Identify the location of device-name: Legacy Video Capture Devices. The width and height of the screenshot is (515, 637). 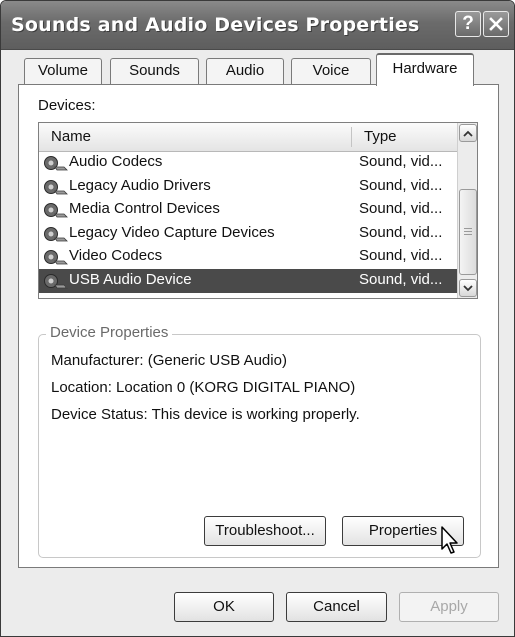
(172, 232).